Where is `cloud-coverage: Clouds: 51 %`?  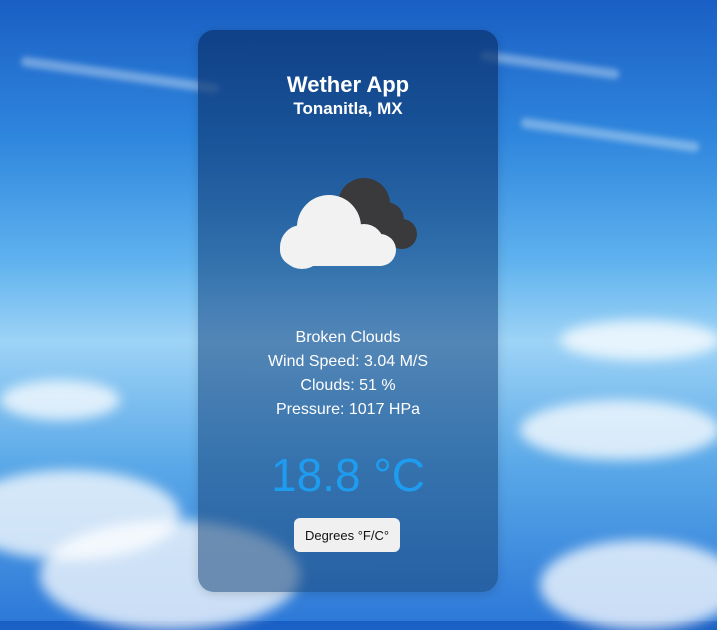 cloud-coverage: Clouds: 51 % is located at coordinates (348, 385).